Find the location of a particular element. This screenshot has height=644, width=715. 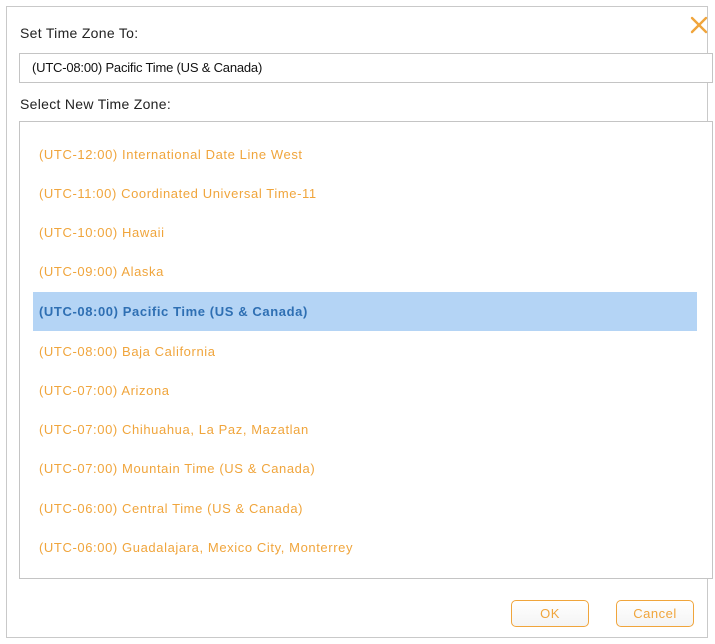

time-zone-option: (UTC-10:00) Hawaii is located at coordinates (365, 232).